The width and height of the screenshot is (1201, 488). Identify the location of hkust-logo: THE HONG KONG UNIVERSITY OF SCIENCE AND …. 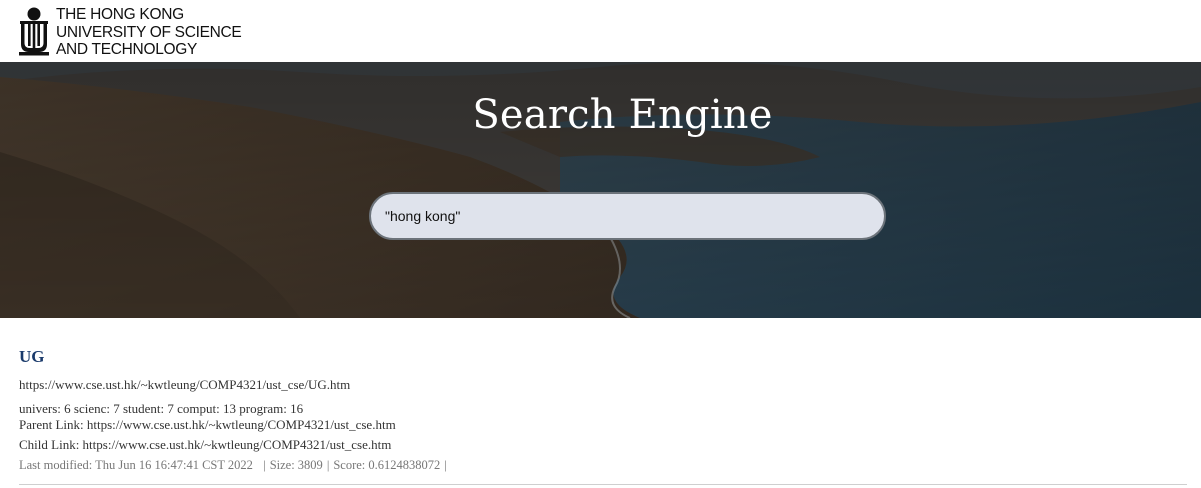
(129, 32).